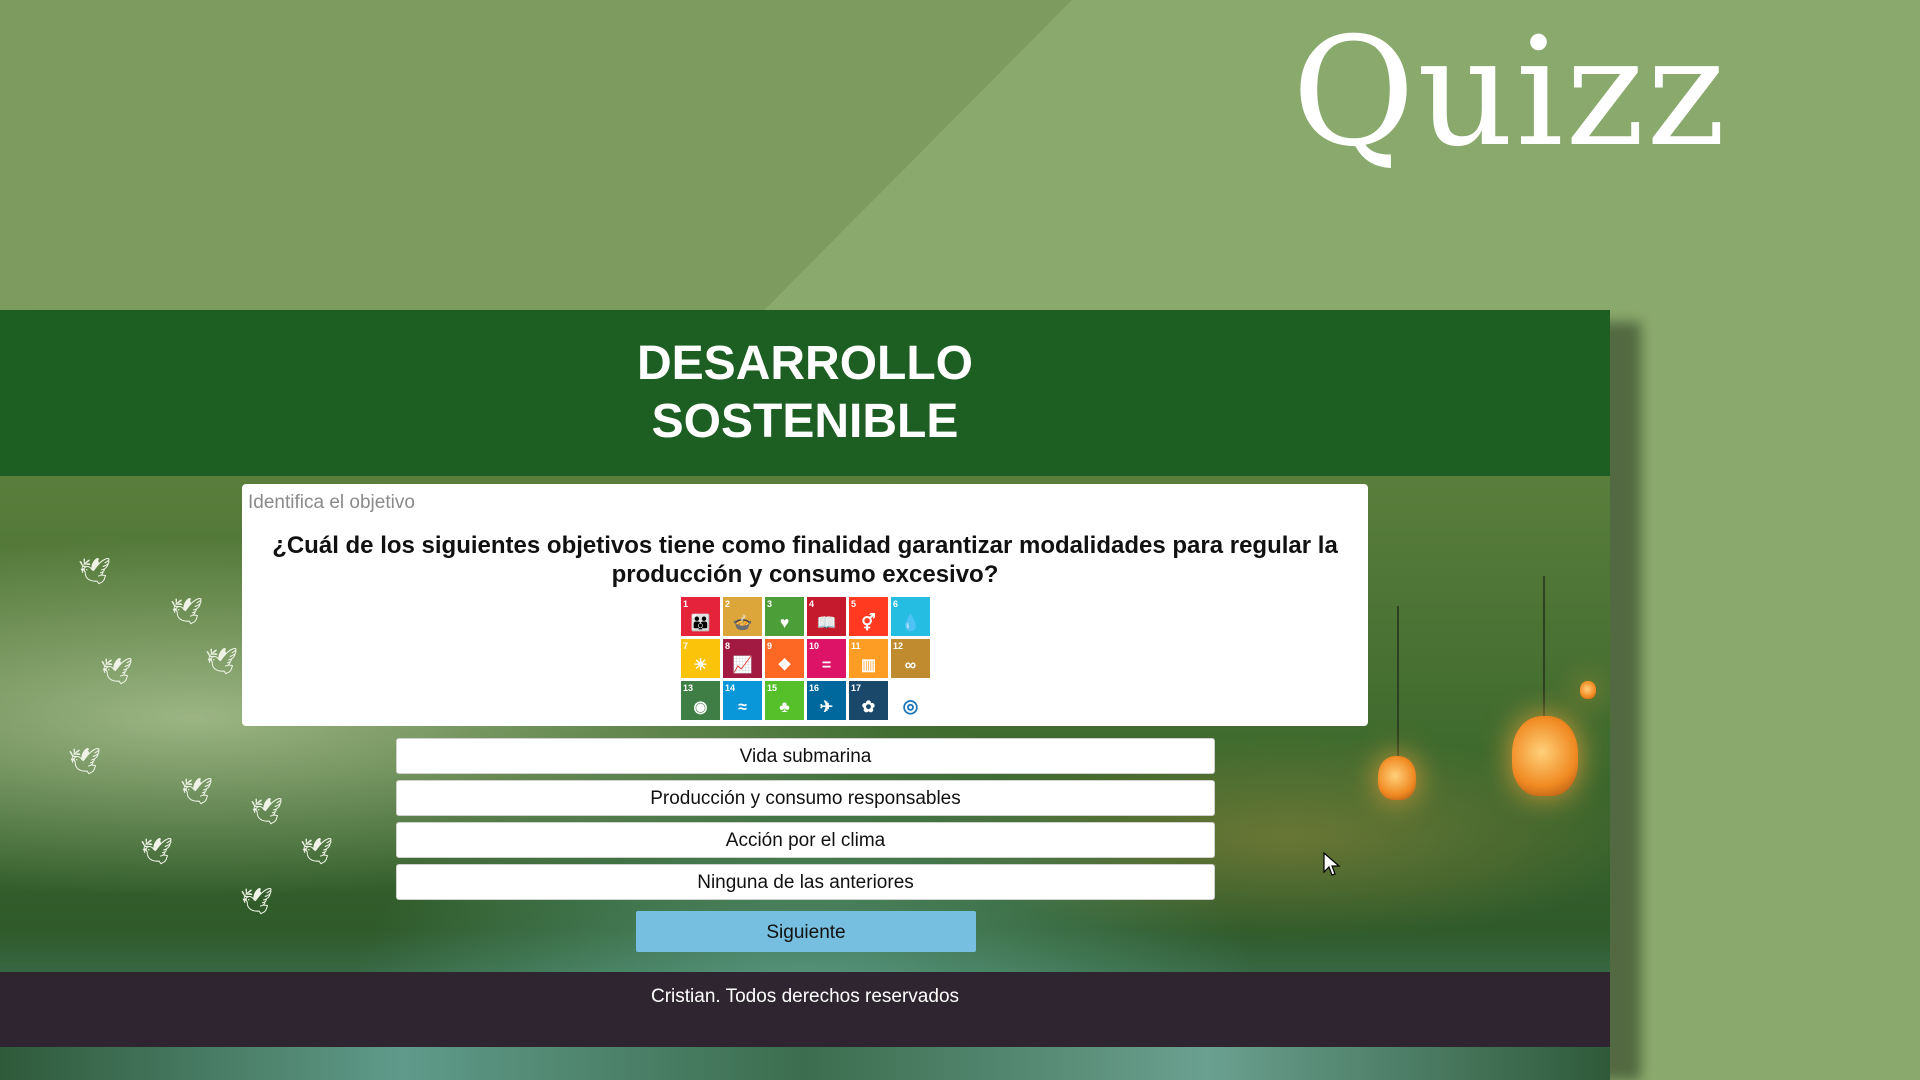 Image resolution: width=1920 pixels, height=1080 pixels. I want to click on sdg-tile-17: 17 ✿, so click(868, 700).